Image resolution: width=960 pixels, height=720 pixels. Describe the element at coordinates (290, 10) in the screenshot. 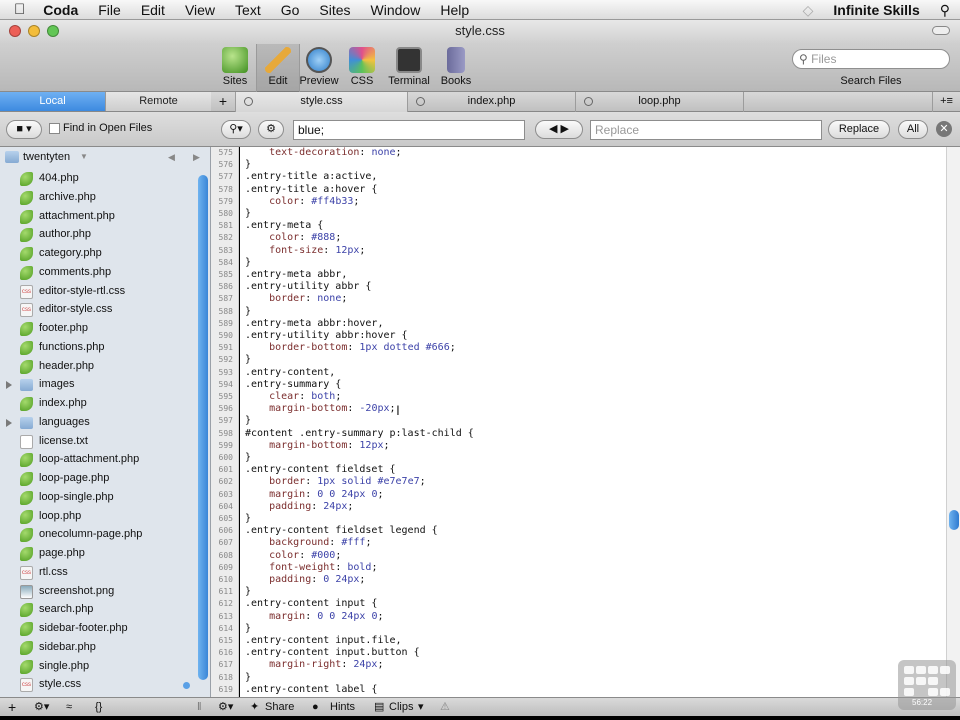

I see `menu-go: Go` at that location.